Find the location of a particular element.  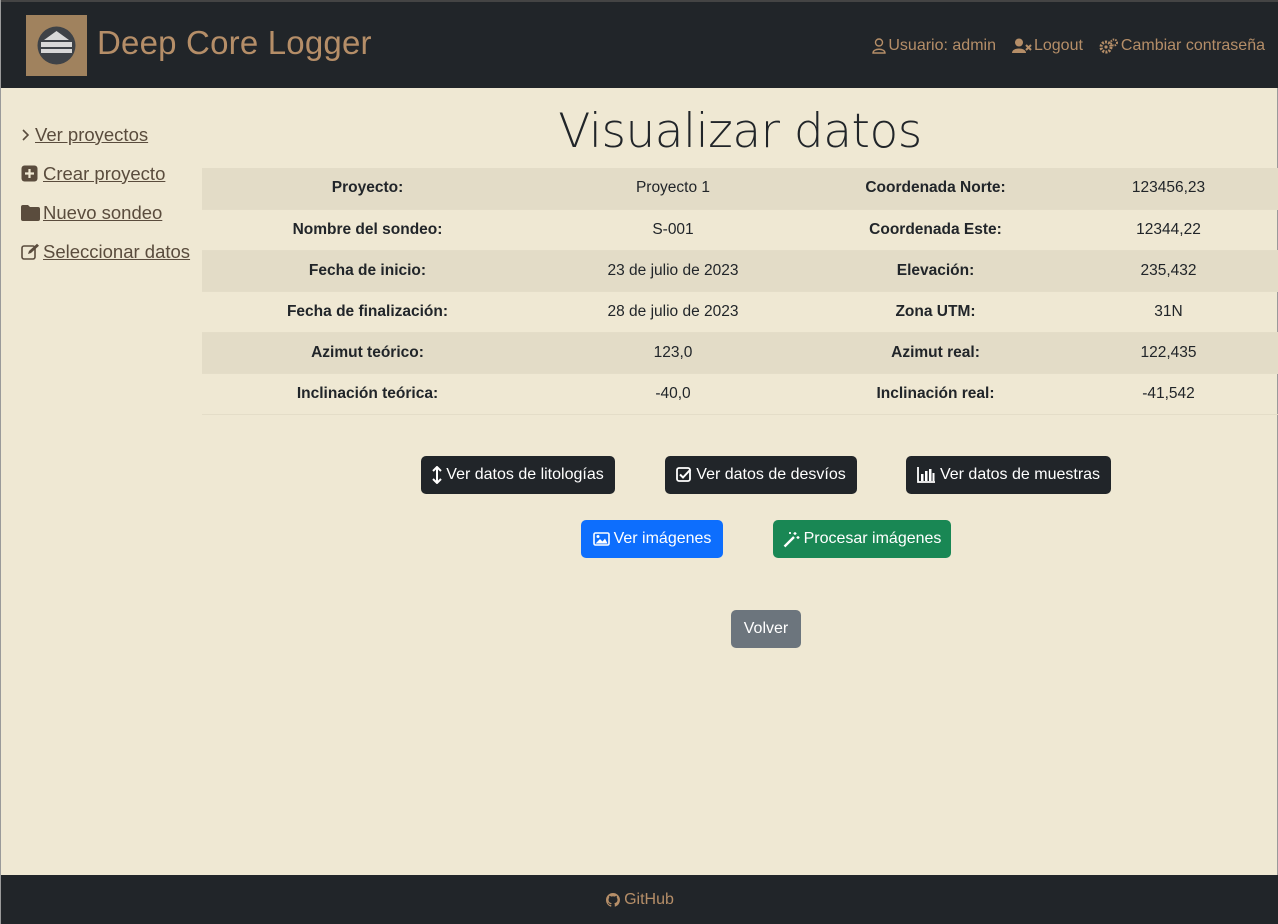

table-label: Elevación: is located at coordinates (935, 271).